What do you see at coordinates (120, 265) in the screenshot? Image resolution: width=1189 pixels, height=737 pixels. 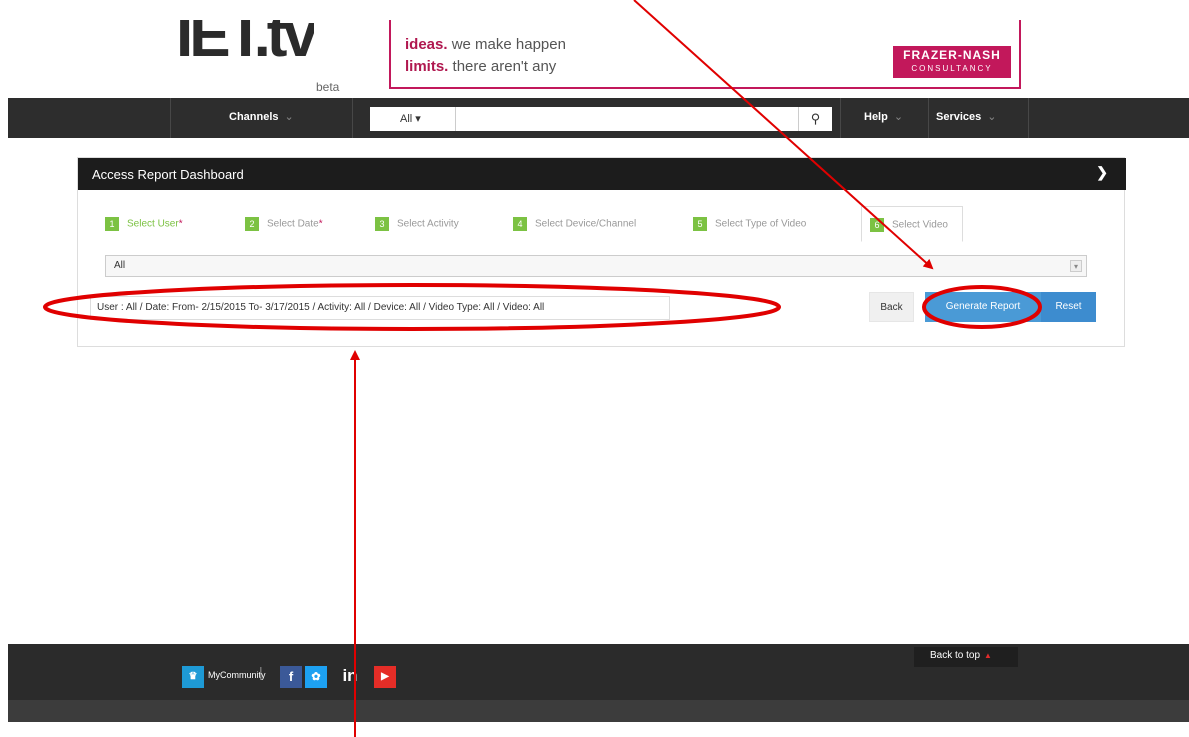 I see `select-value: All` at bounding box center [120, 265].